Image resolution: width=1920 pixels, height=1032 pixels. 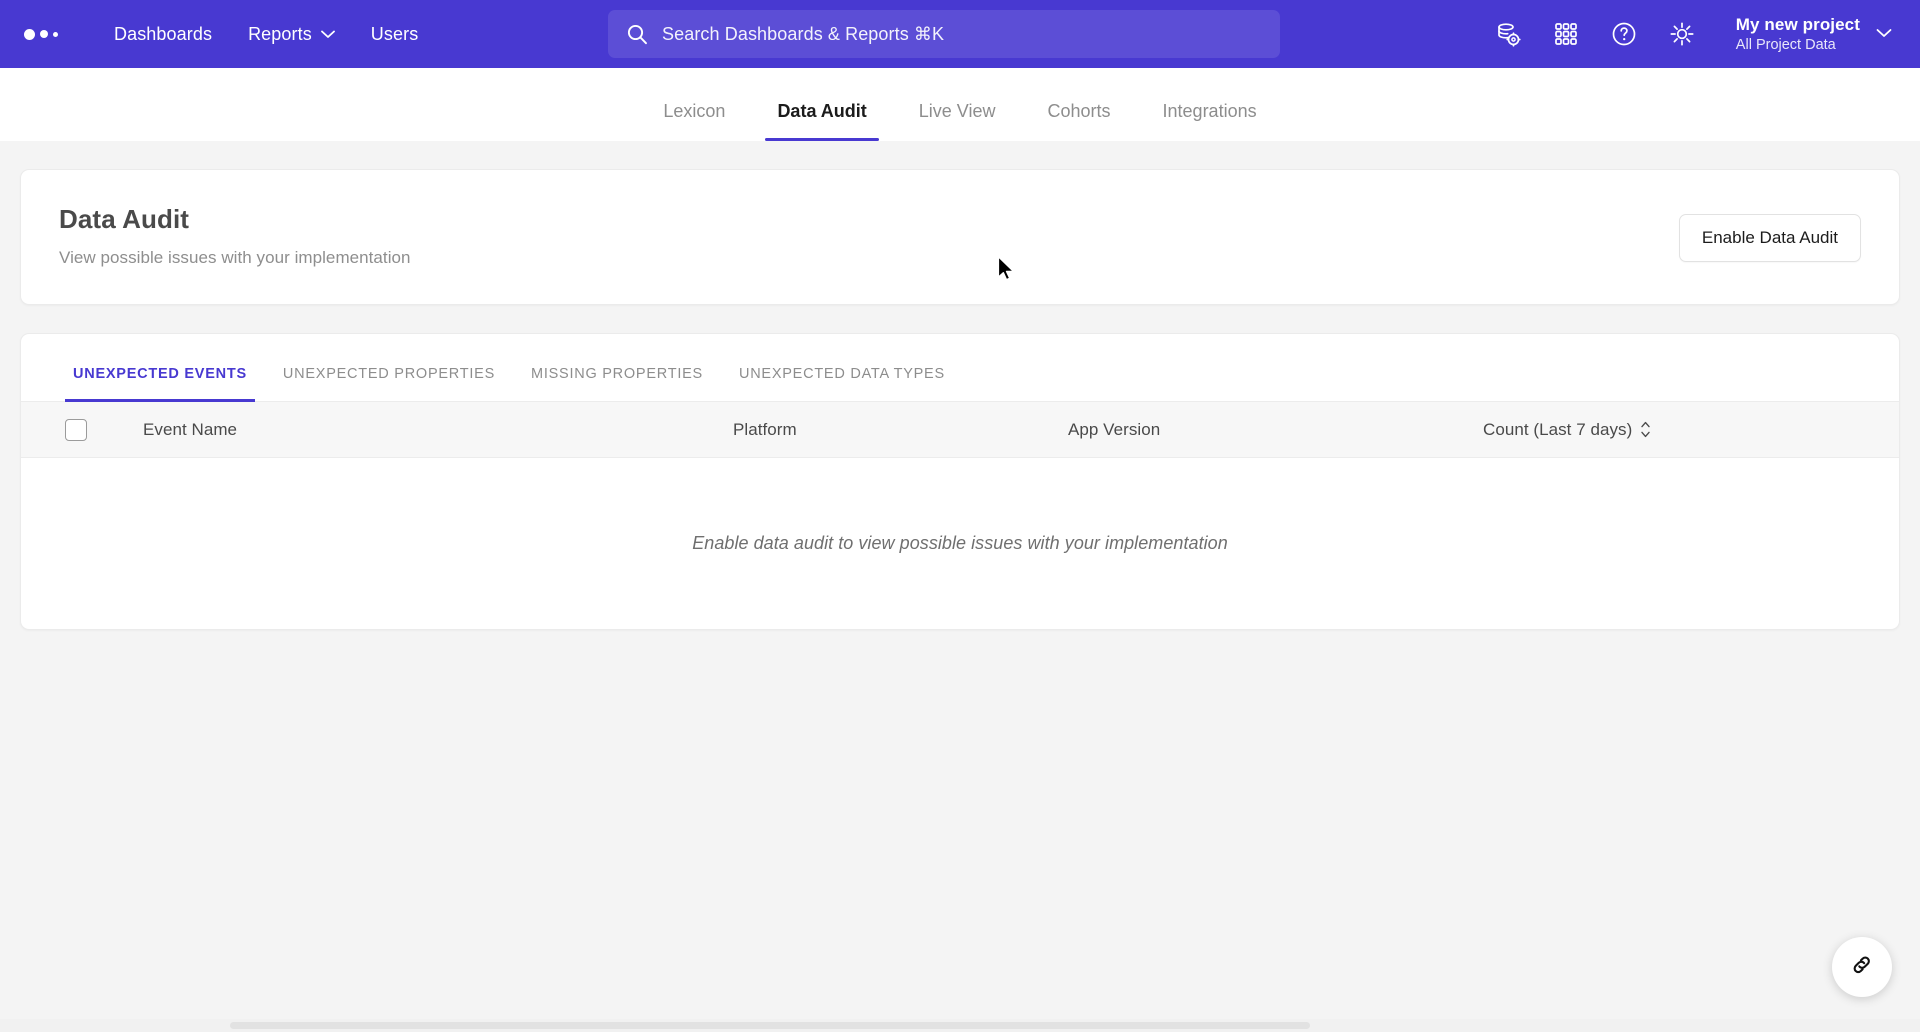 I want to click on nav-link-dashboards-label: Dashboards, so click(x=163, y=34).